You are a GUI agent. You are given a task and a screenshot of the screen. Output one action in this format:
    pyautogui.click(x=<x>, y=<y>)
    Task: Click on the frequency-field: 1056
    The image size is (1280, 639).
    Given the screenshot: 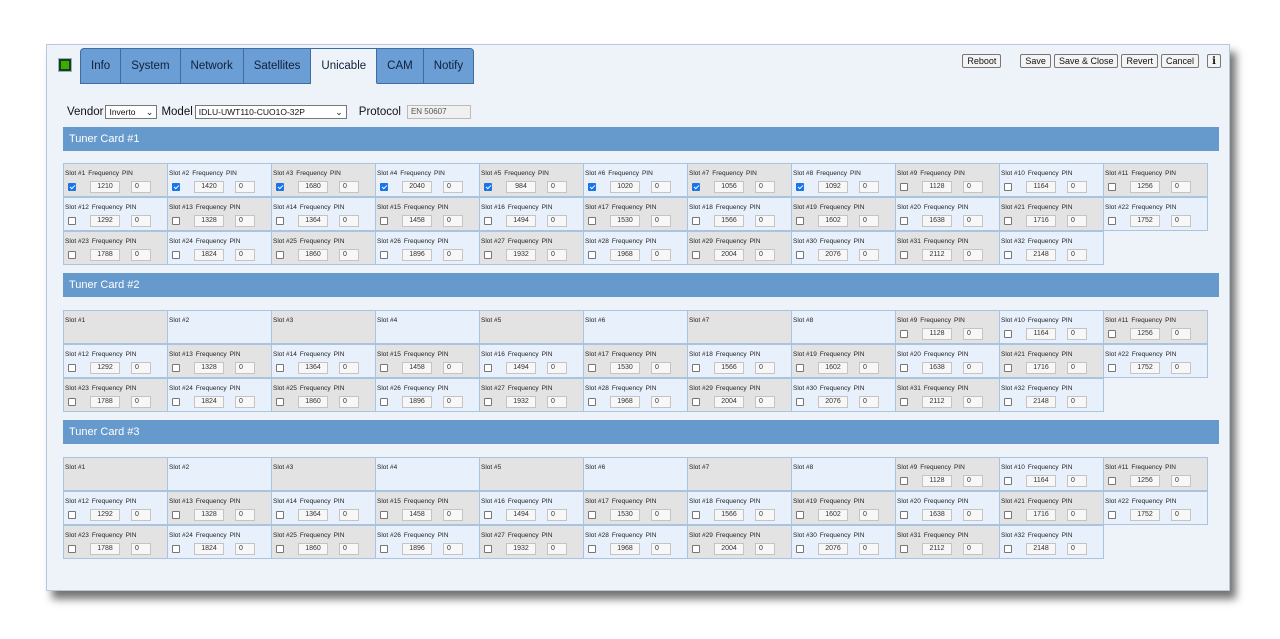 What is the action you would take?
    pyautogui.click(x=729, y=187)
    